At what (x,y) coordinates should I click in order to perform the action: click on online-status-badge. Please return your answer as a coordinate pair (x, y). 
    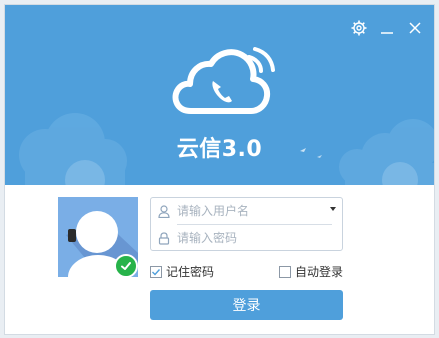
    Looking at the image, I should click on (126, 266).